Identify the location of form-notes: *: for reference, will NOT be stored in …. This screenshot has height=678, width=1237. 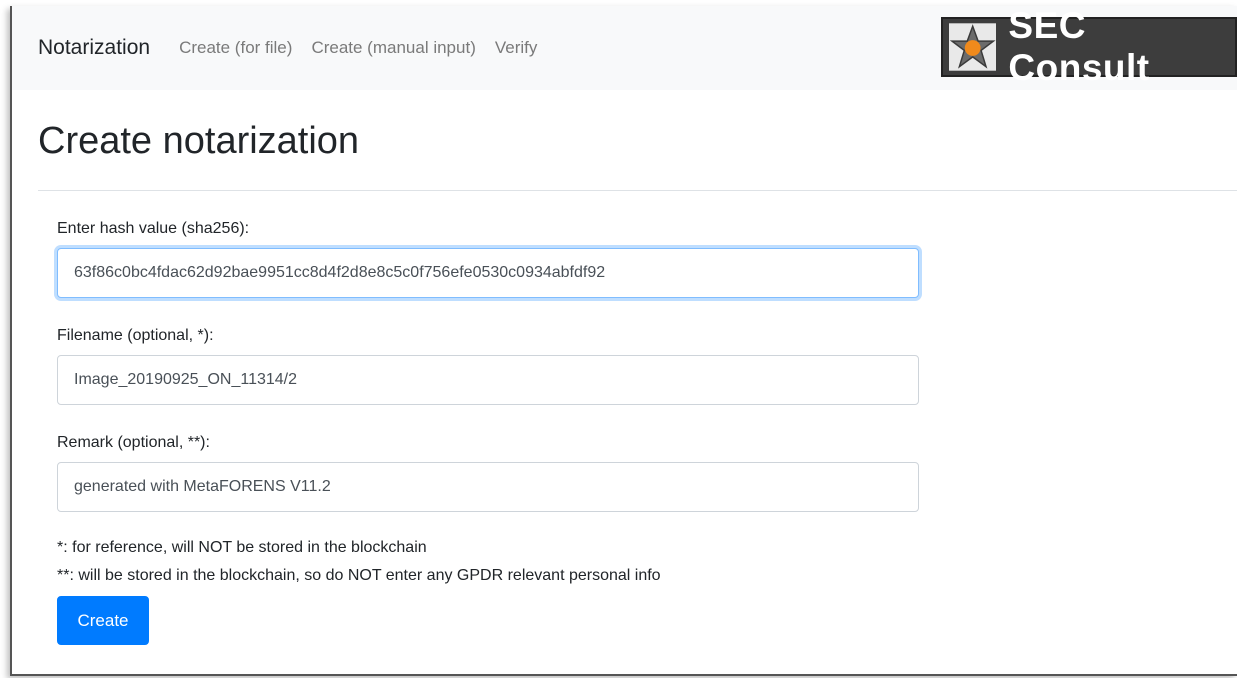
(647, 562).